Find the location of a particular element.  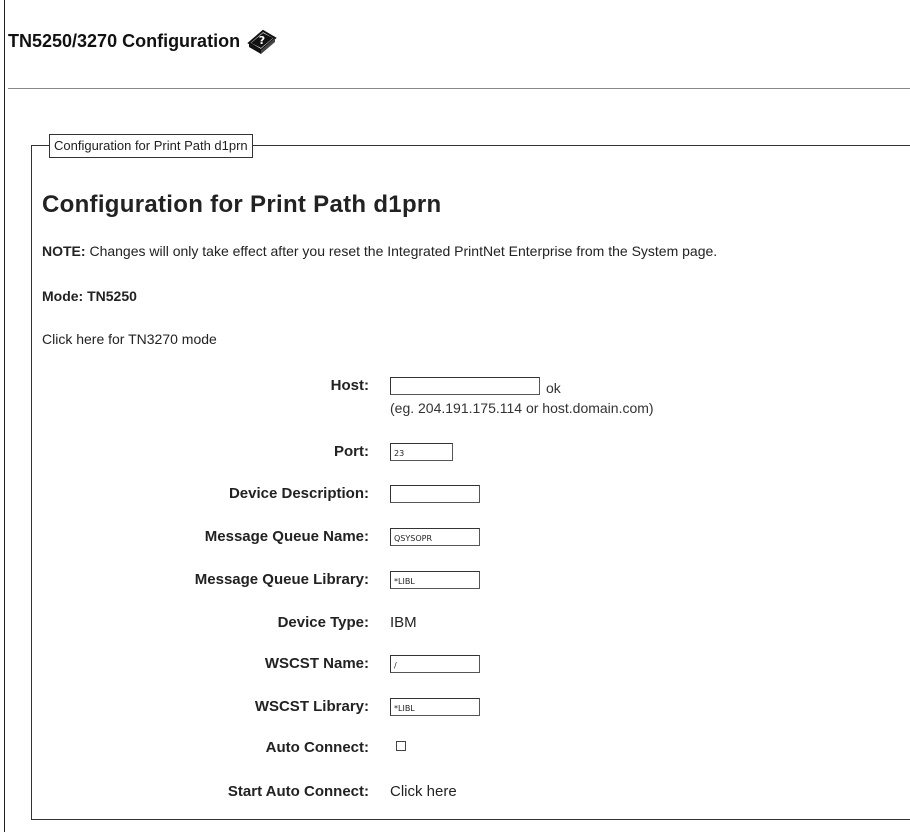

page-title: TN5250/3270 Configuration ? is located at coordinates (143, 41).